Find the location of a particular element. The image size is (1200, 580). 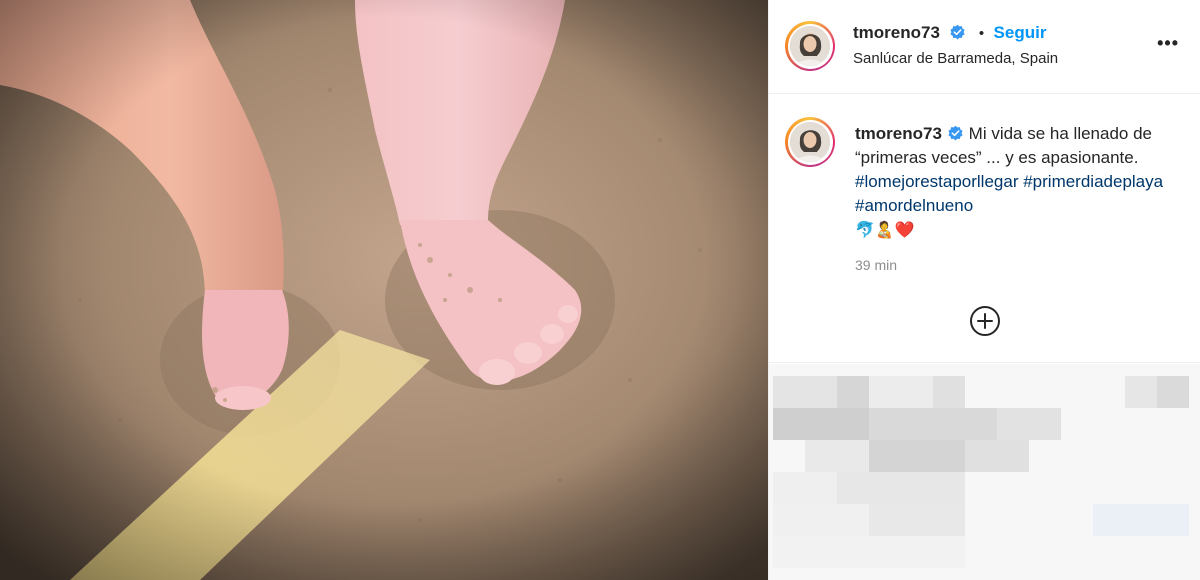

follow-button: Seguir is located at coordinates (1020, 32).